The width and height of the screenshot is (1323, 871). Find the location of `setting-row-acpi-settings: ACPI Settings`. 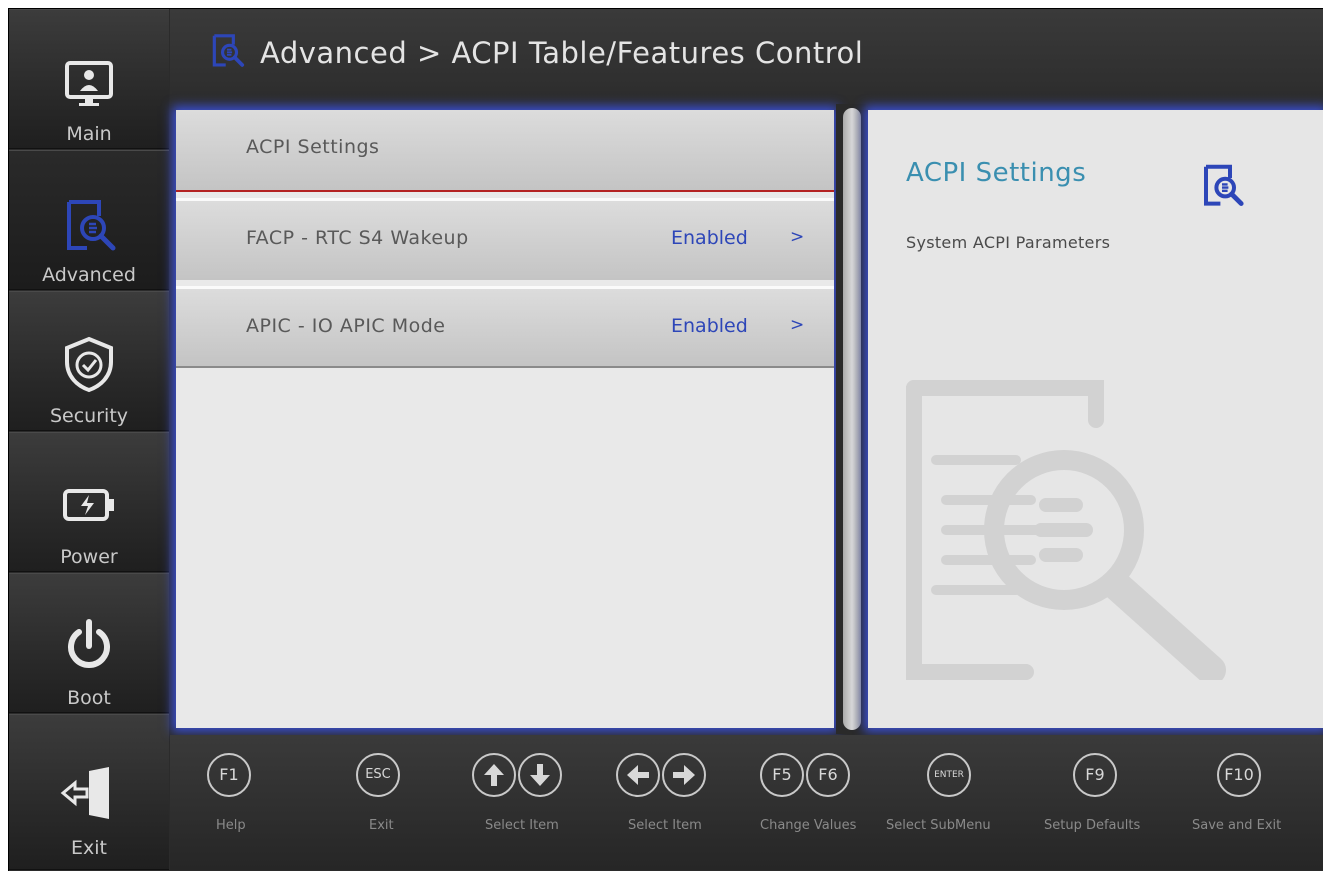

setting-row-acpi-settings: ACPI Settings is located at coordinates (505, 151).